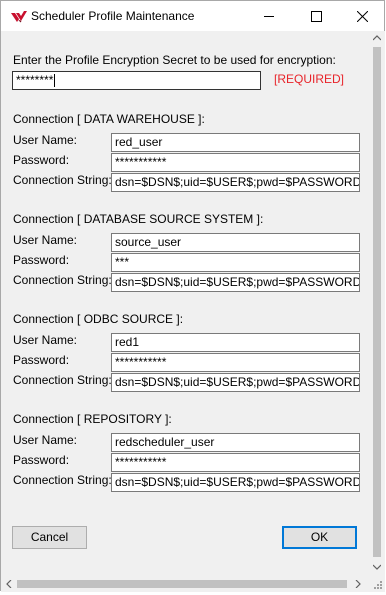 The height and width of the screenshot is (595, 386). What do you see at coordinates (19, 17) in the screenshot?
I see `app-logo-icon` at bounding box center [19, 17].